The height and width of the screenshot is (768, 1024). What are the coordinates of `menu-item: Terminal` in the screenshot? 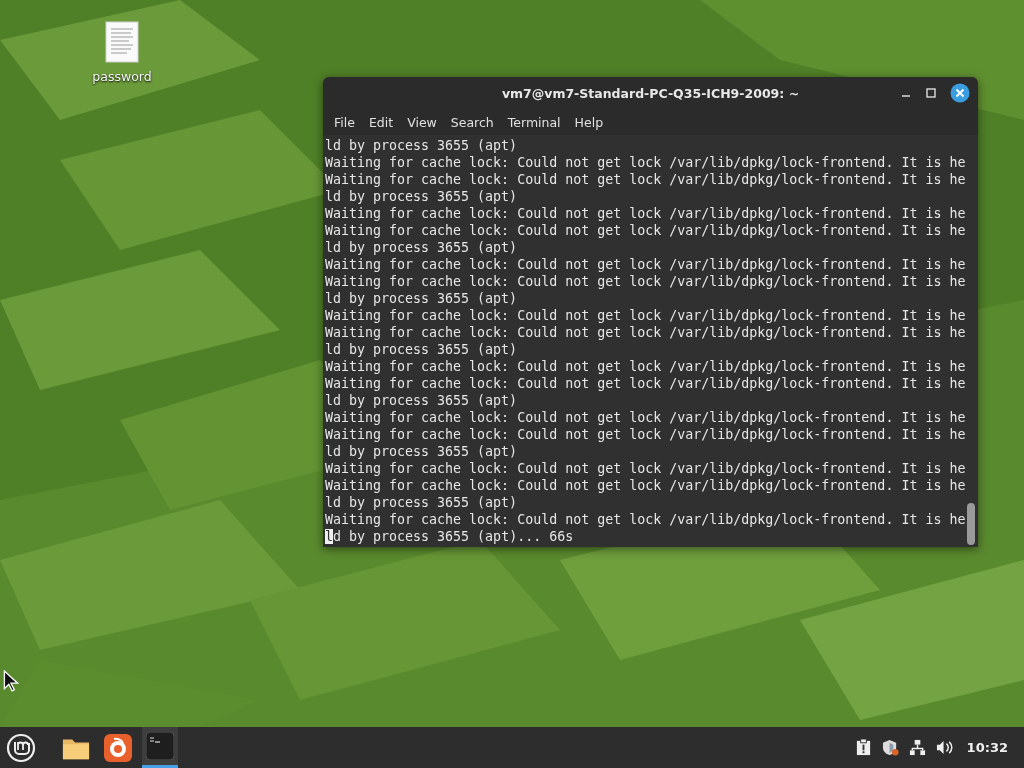 It's located at (534, 122).